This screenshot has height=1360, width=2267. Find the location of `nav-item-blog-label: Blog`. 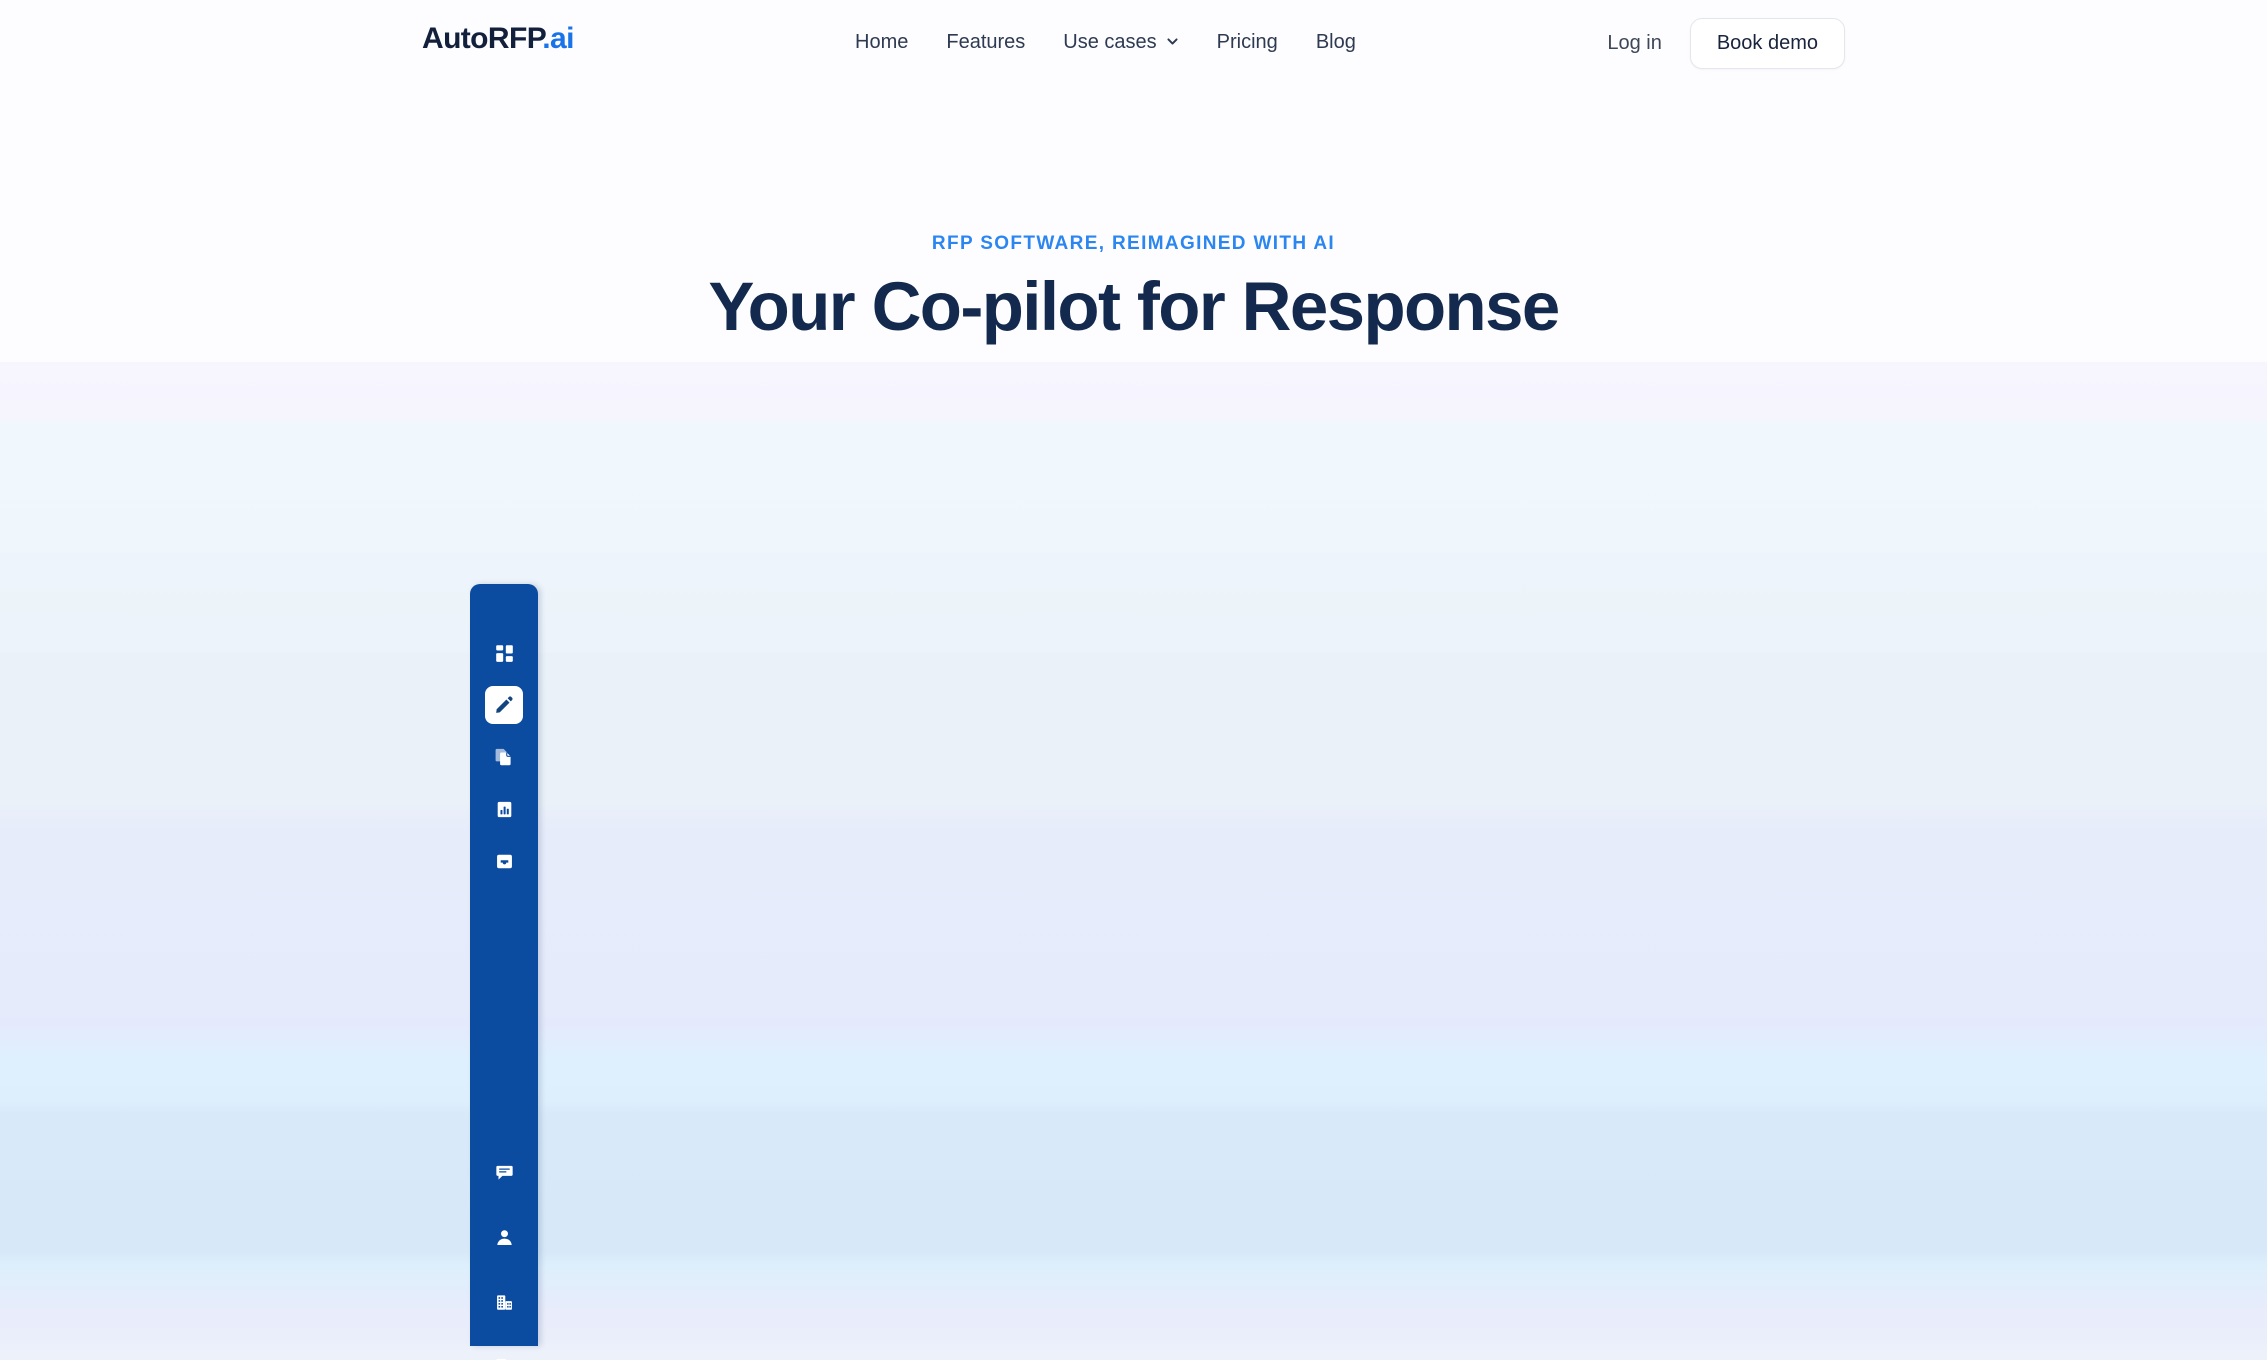

nav-item-blog-label: Blog is located at coordinates (1335, 42).